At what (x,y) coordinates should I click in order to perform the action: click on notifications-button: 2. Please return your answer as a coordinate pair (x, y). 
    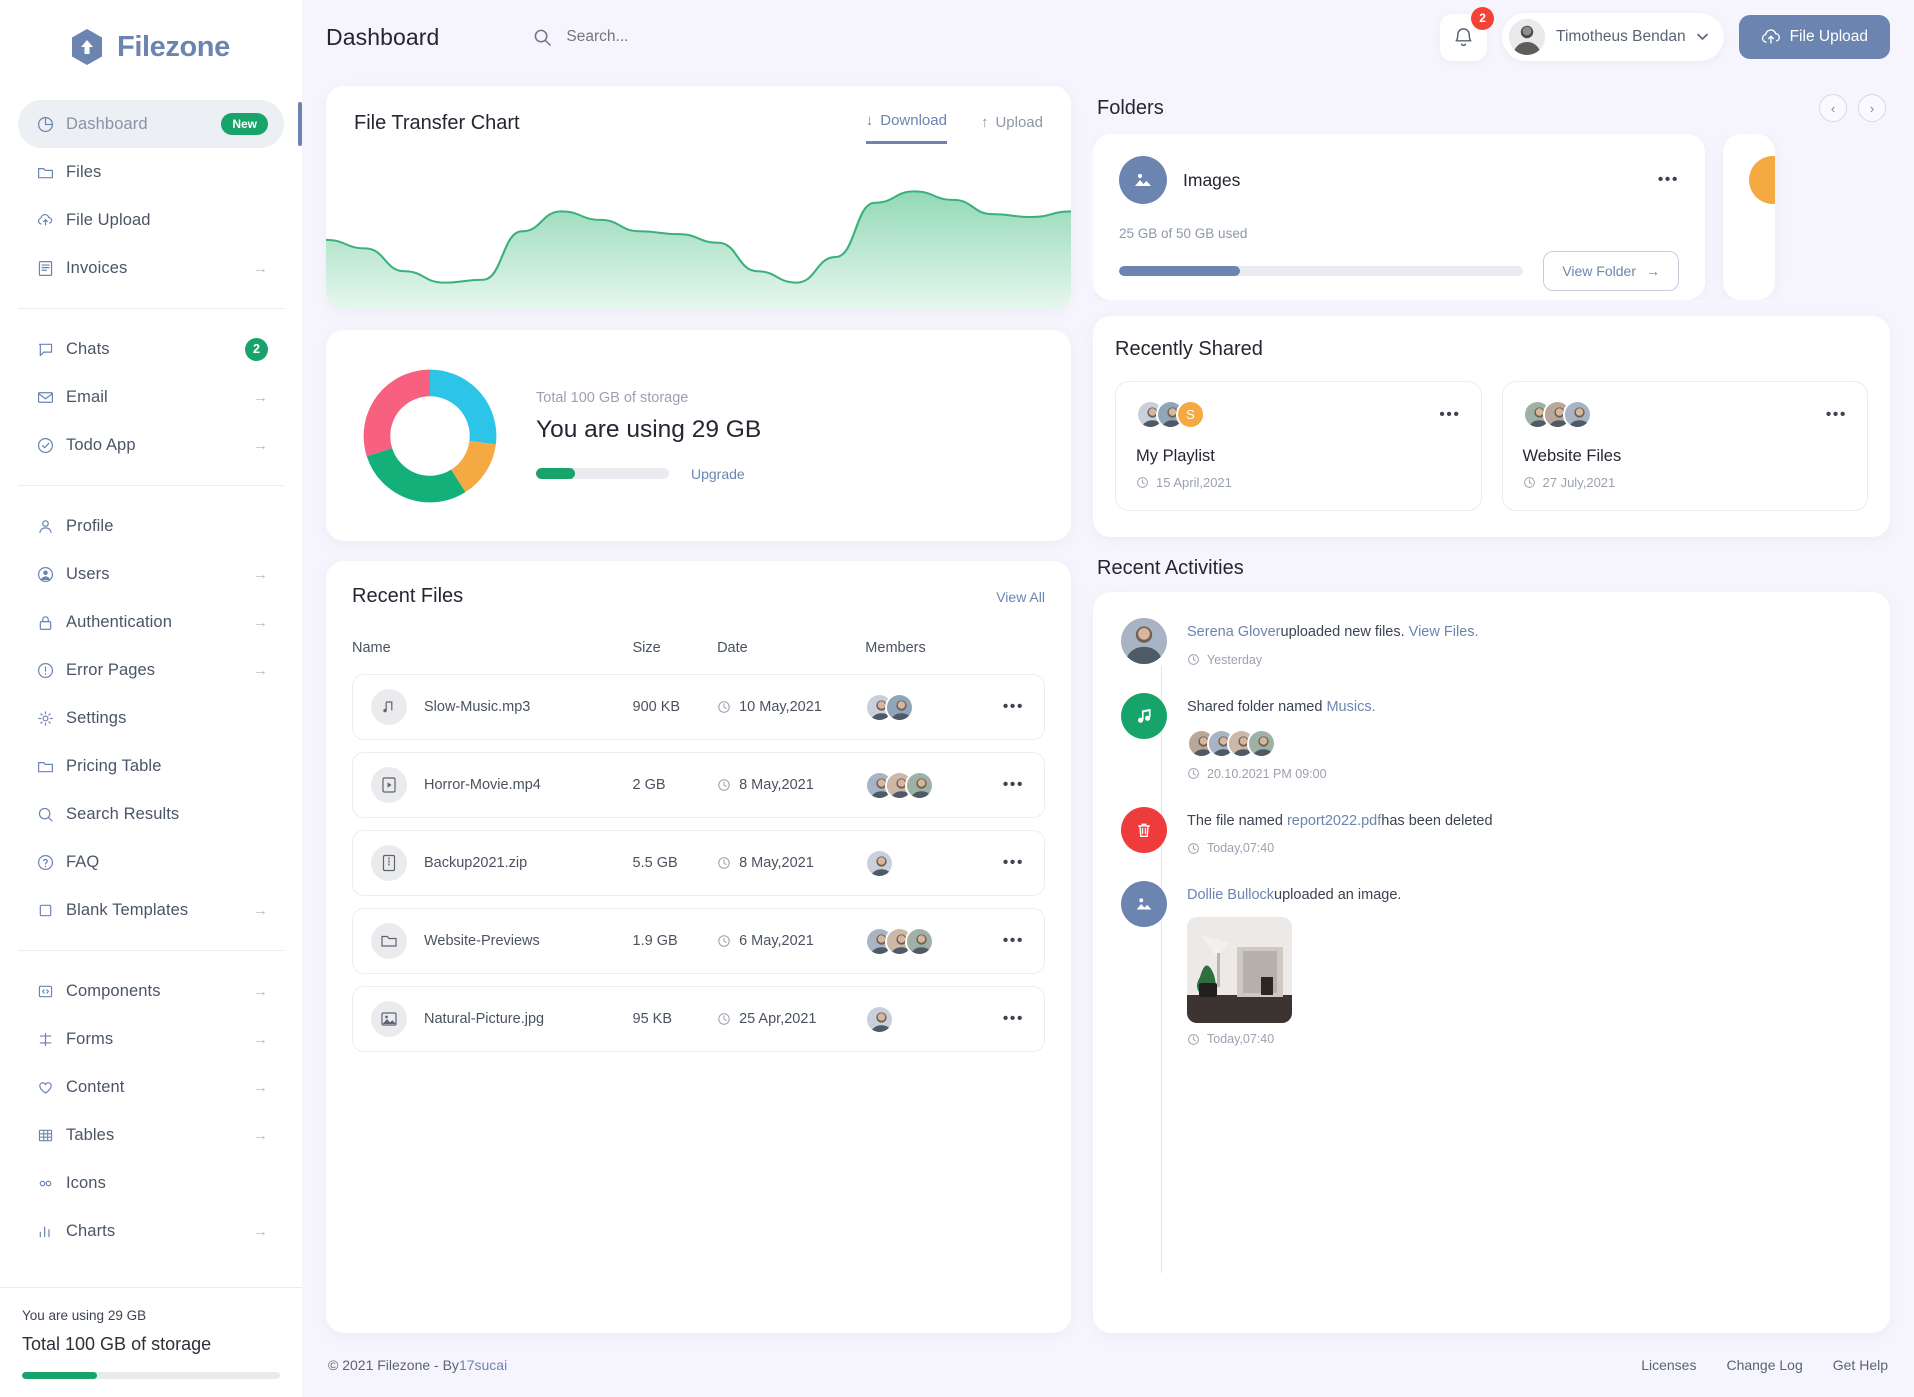
    Looking at the image, I should click on (1467, 33).